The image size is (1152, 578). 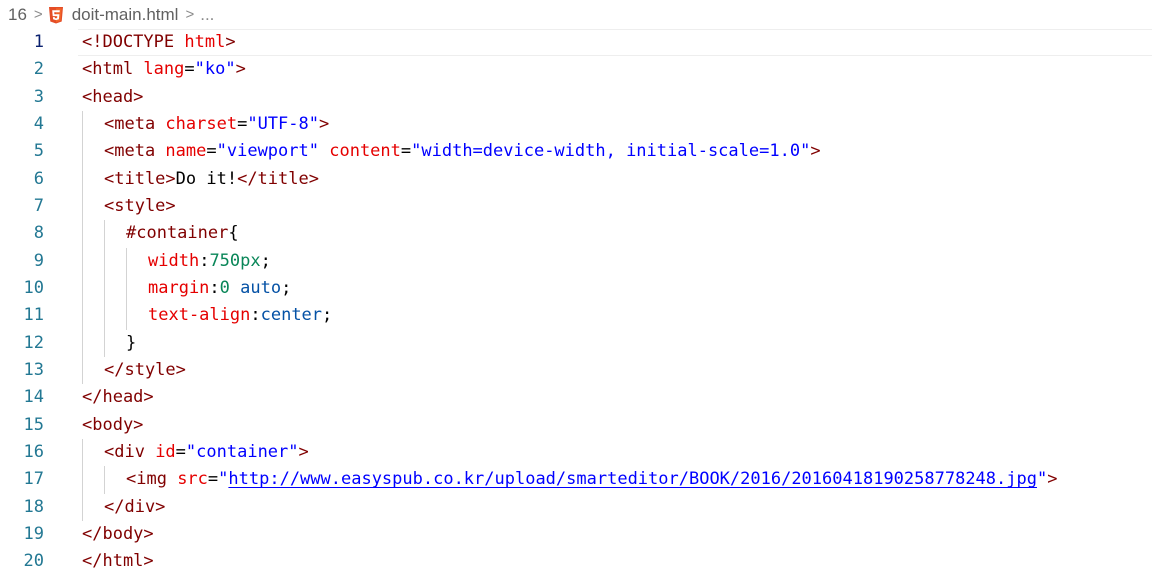 What do you see at coordinates (33, 369) in the screenshot?
I see `line-number: 13` at bounding box center [33, 369].